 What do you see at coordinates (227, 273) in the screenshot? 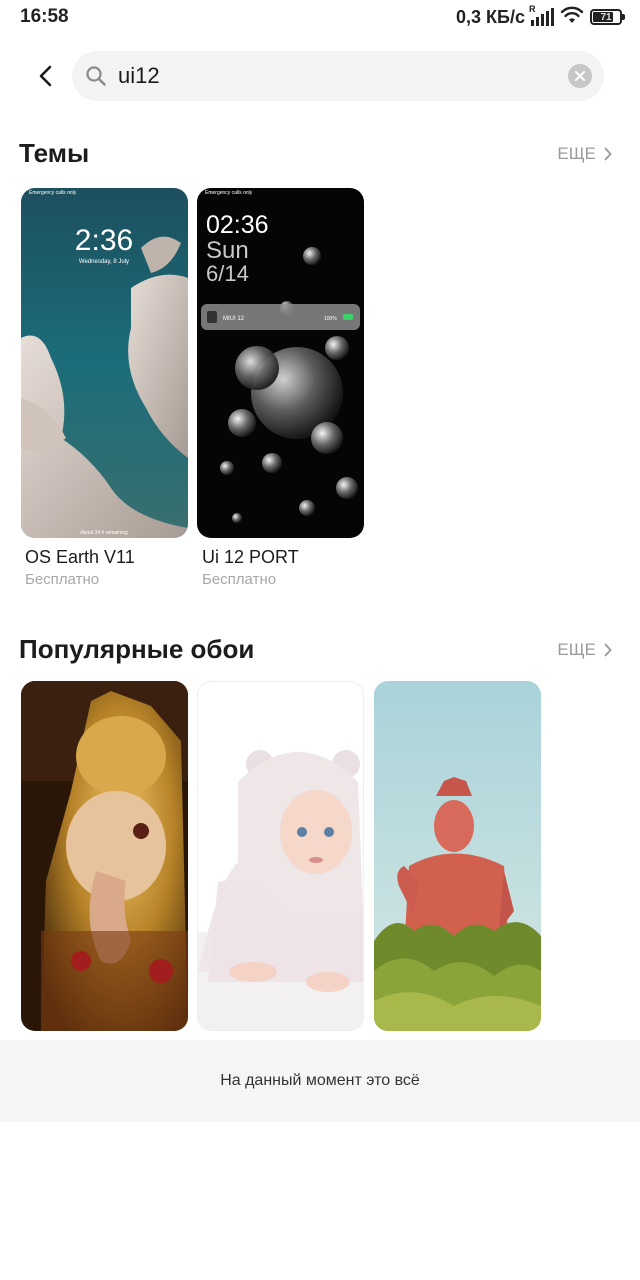
I see `preview-date: 6/14` at bounding box center [227, 273].